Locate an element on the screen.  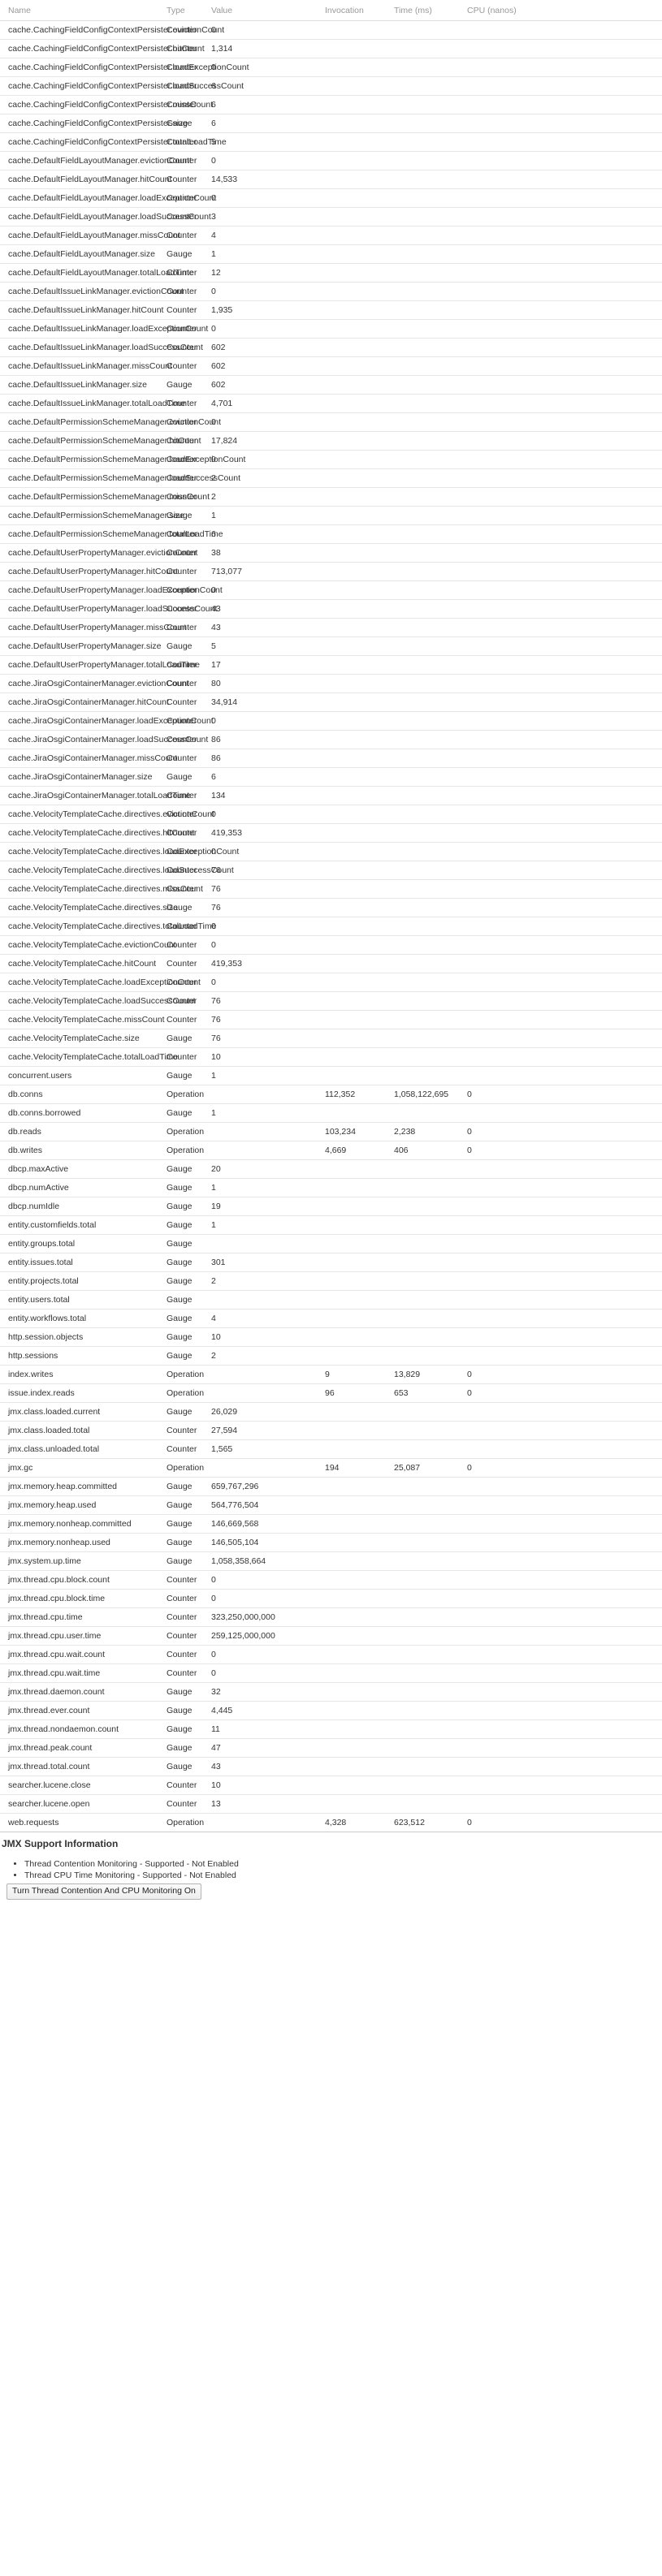
cell-name: jmx.thread.nondaemon.count is located at coordinates (83, 1729).